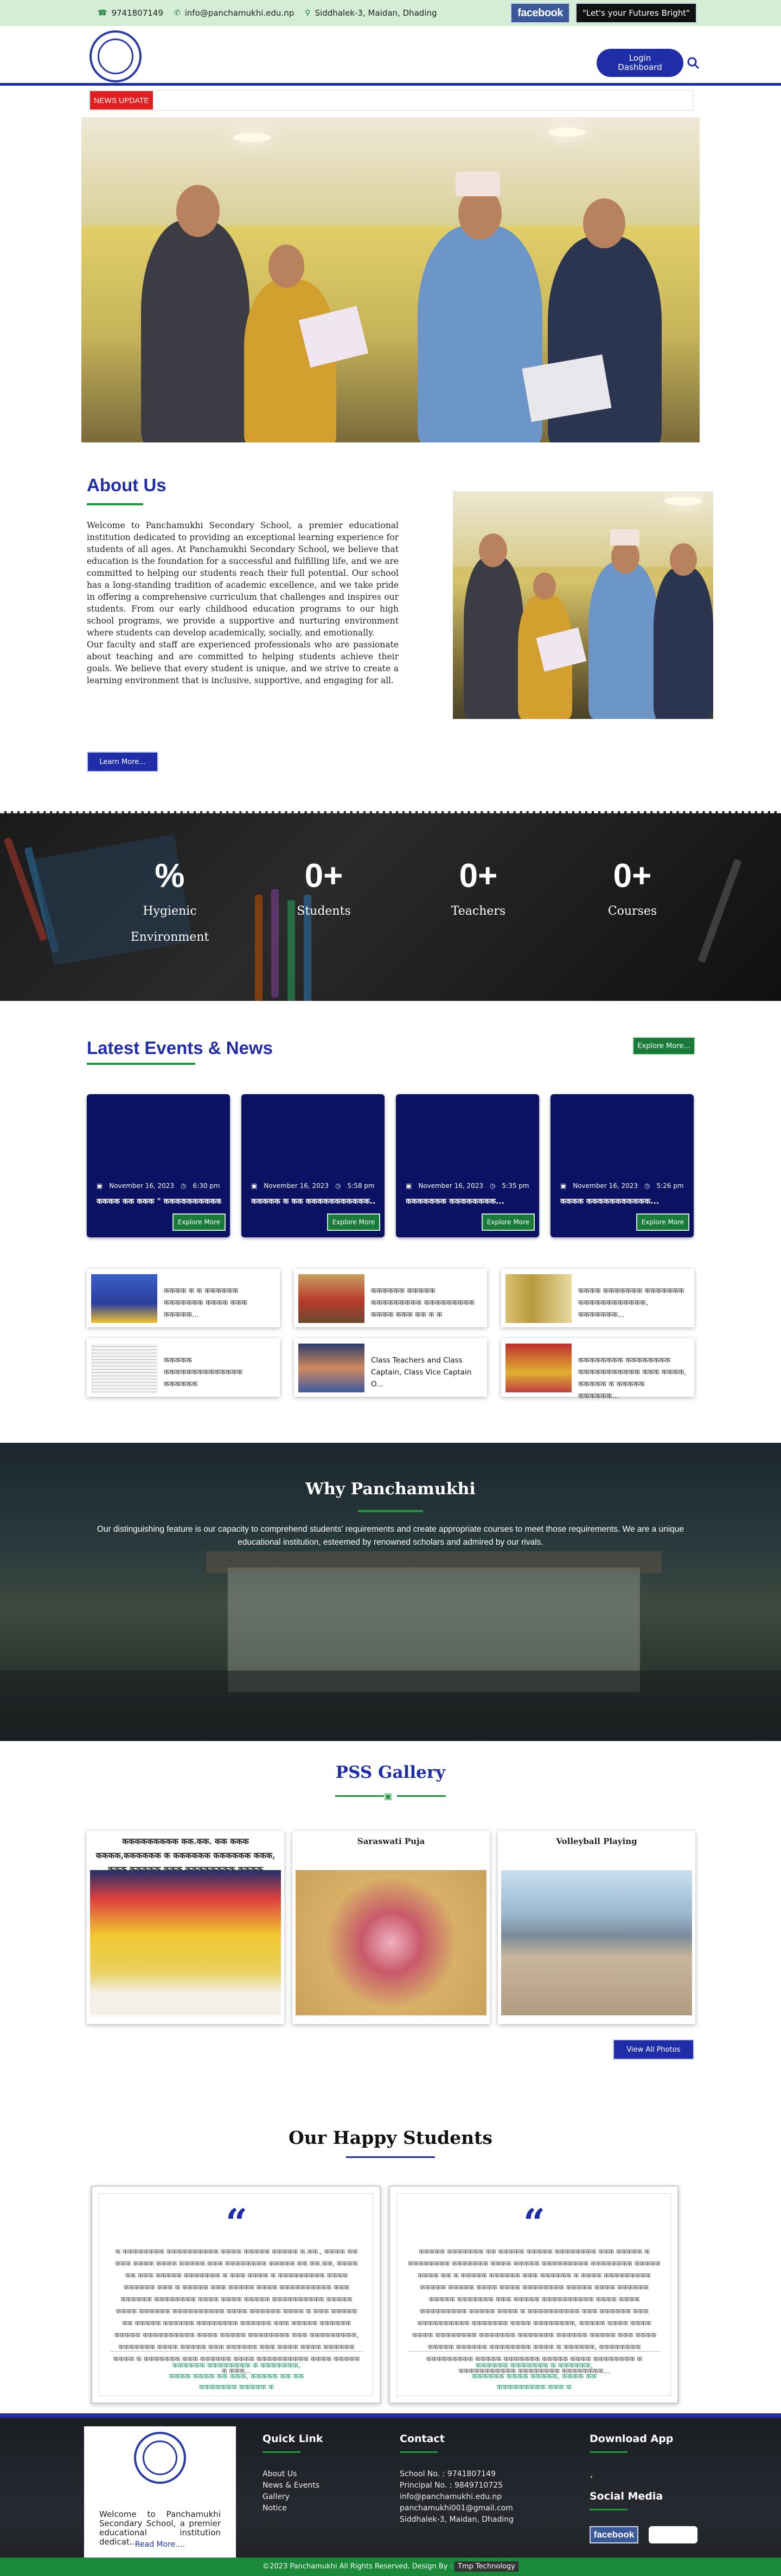 The width and height of the screenshot is (781, 2576). I want to click on stat-value: %, so click(170, 876).